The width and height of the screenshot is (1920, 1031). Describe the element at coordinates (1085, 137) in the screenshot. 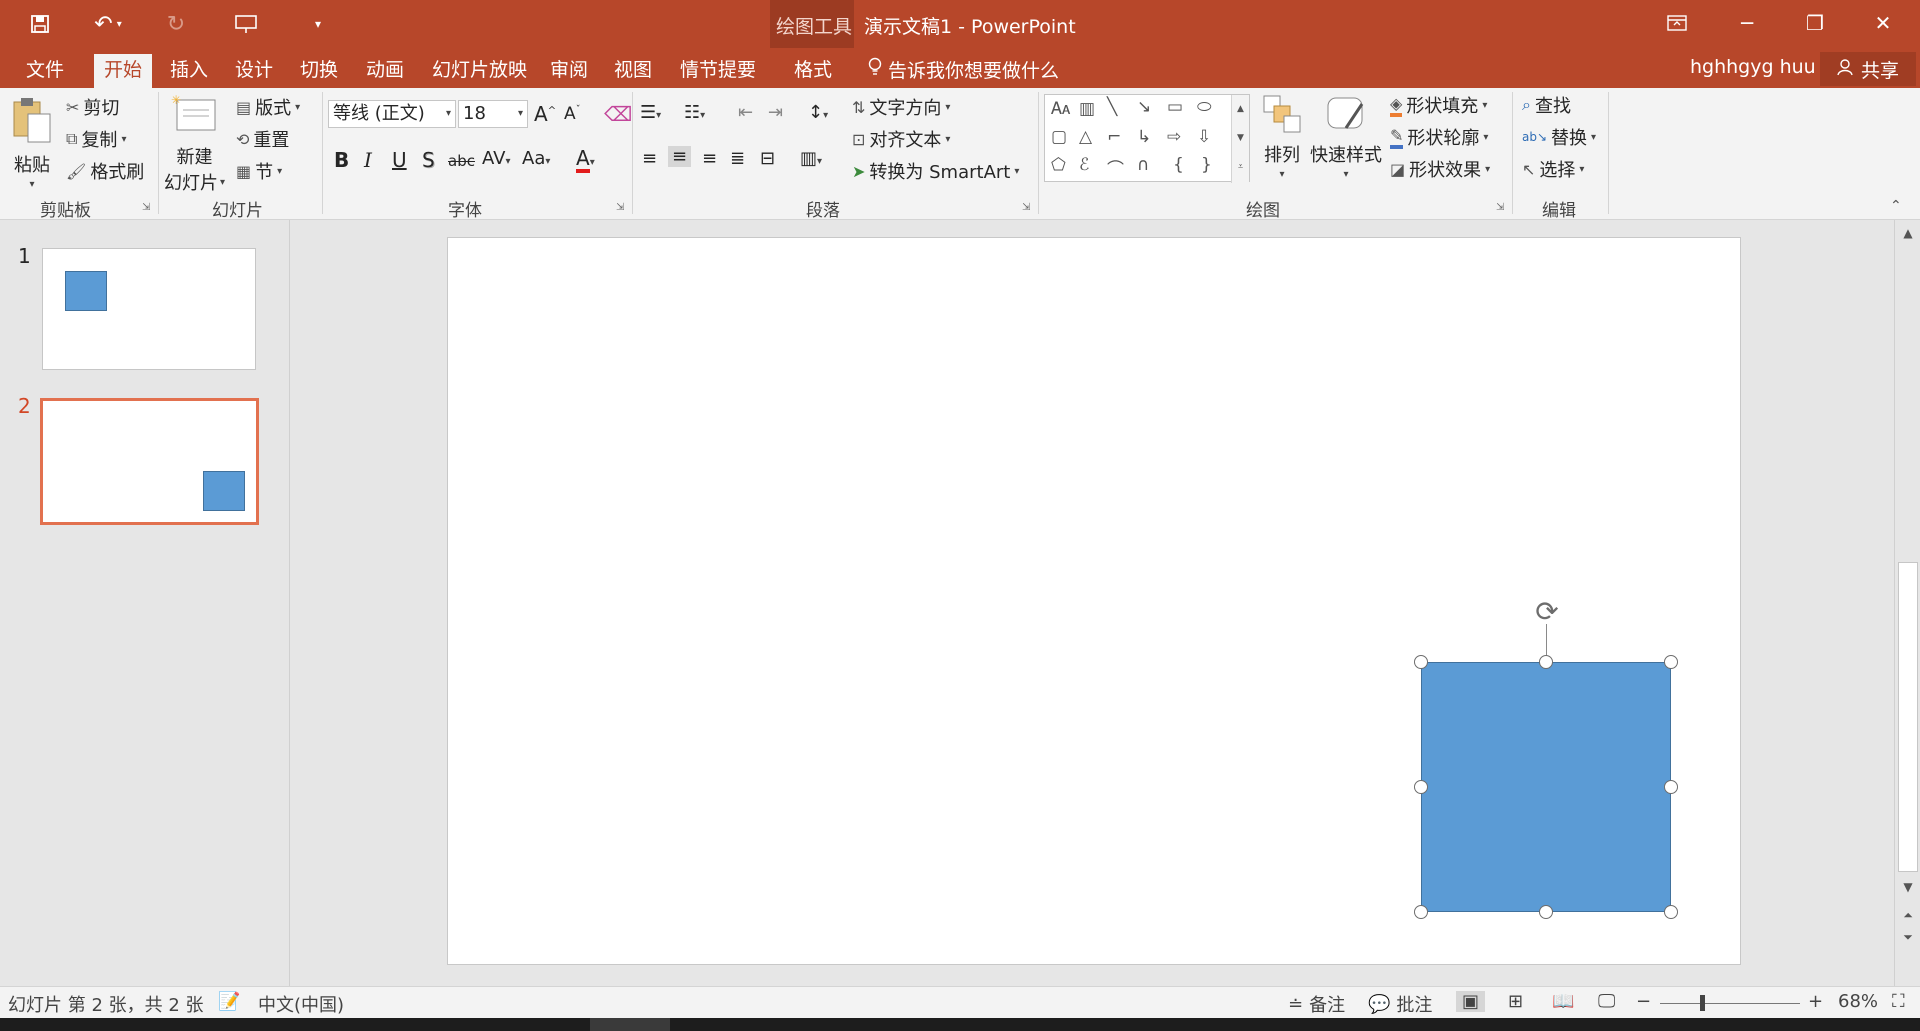

I see `triangle-shape-icon: △` at that location.